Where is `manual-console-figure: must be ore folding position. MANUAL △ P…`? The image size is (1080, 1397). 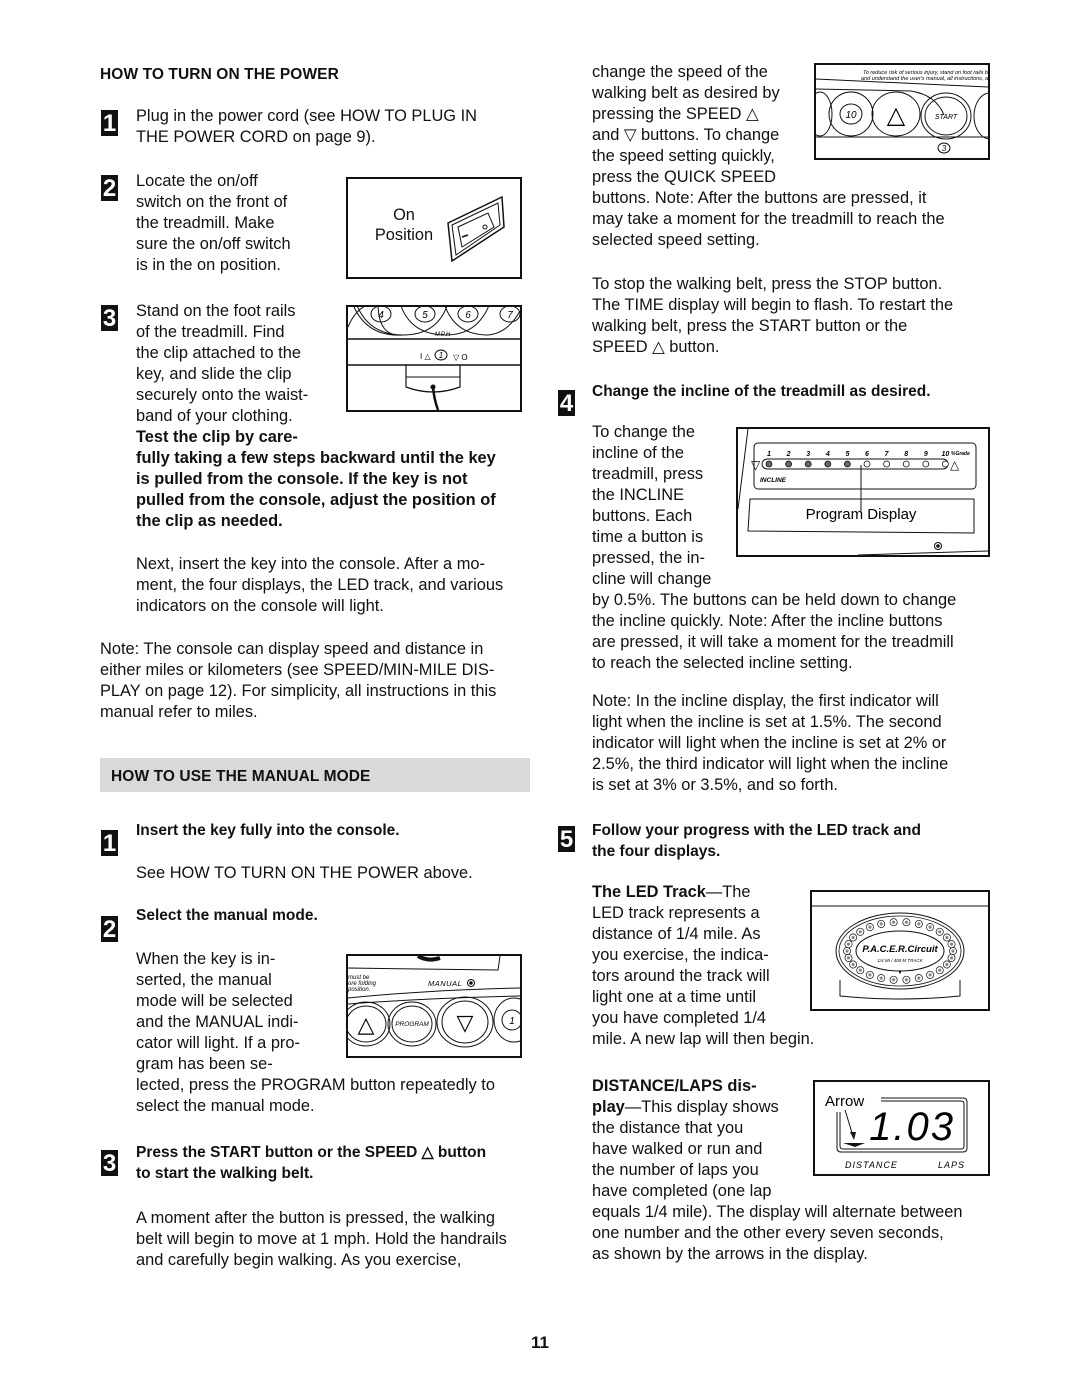
manual-console-figure: must be ore folding position. MANUAL △ P… is located at coordinates (434, 1006).